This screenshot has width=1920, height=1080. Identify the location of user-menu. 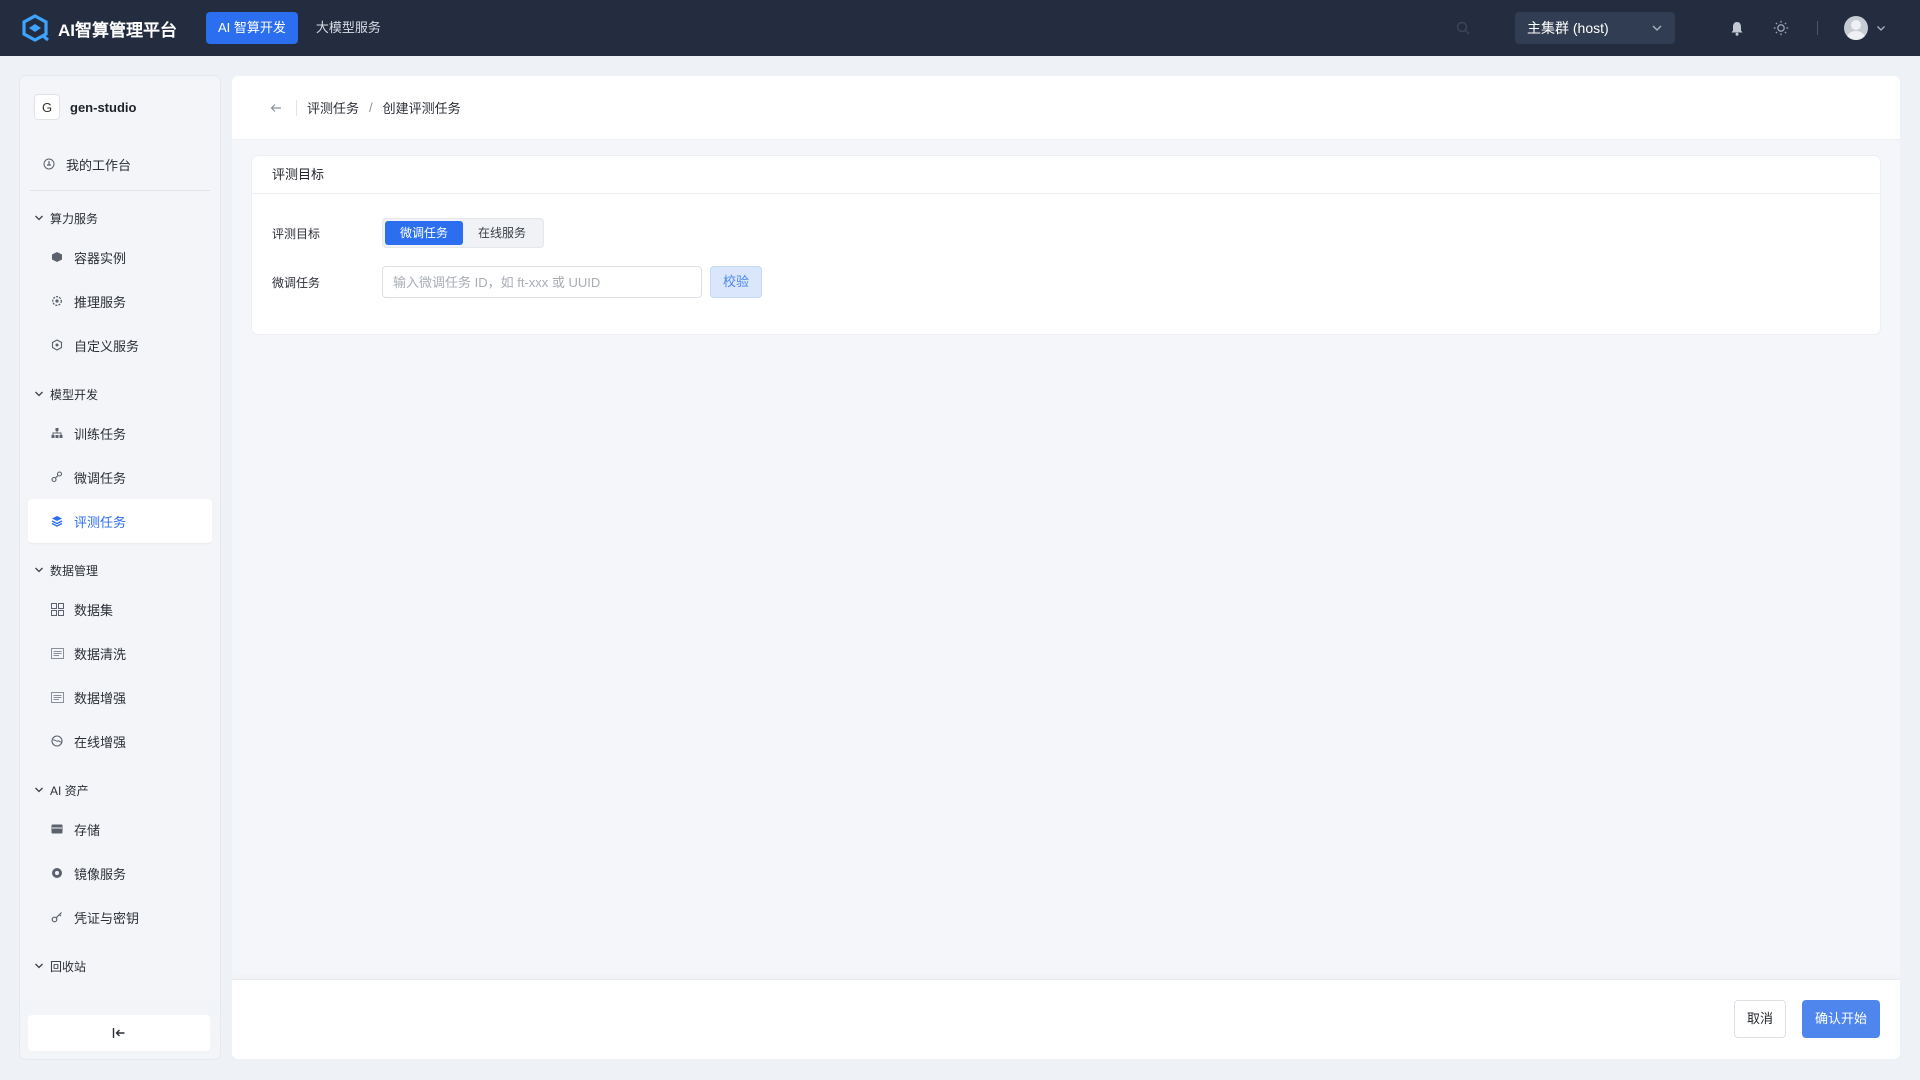
(1865, 28).